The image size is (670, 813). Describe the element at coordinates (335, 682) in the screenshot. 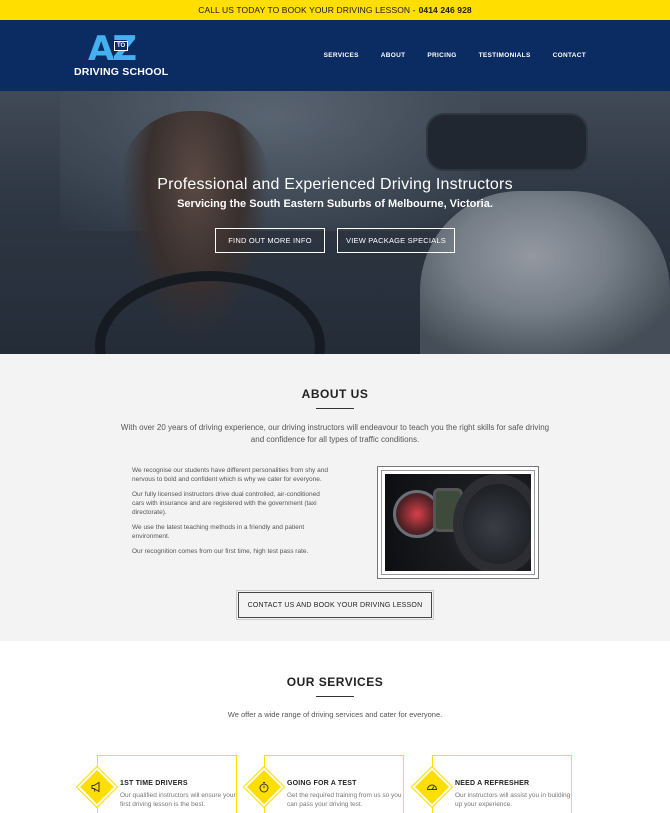

I see `services-heading: OUR SERVICES` at that location.